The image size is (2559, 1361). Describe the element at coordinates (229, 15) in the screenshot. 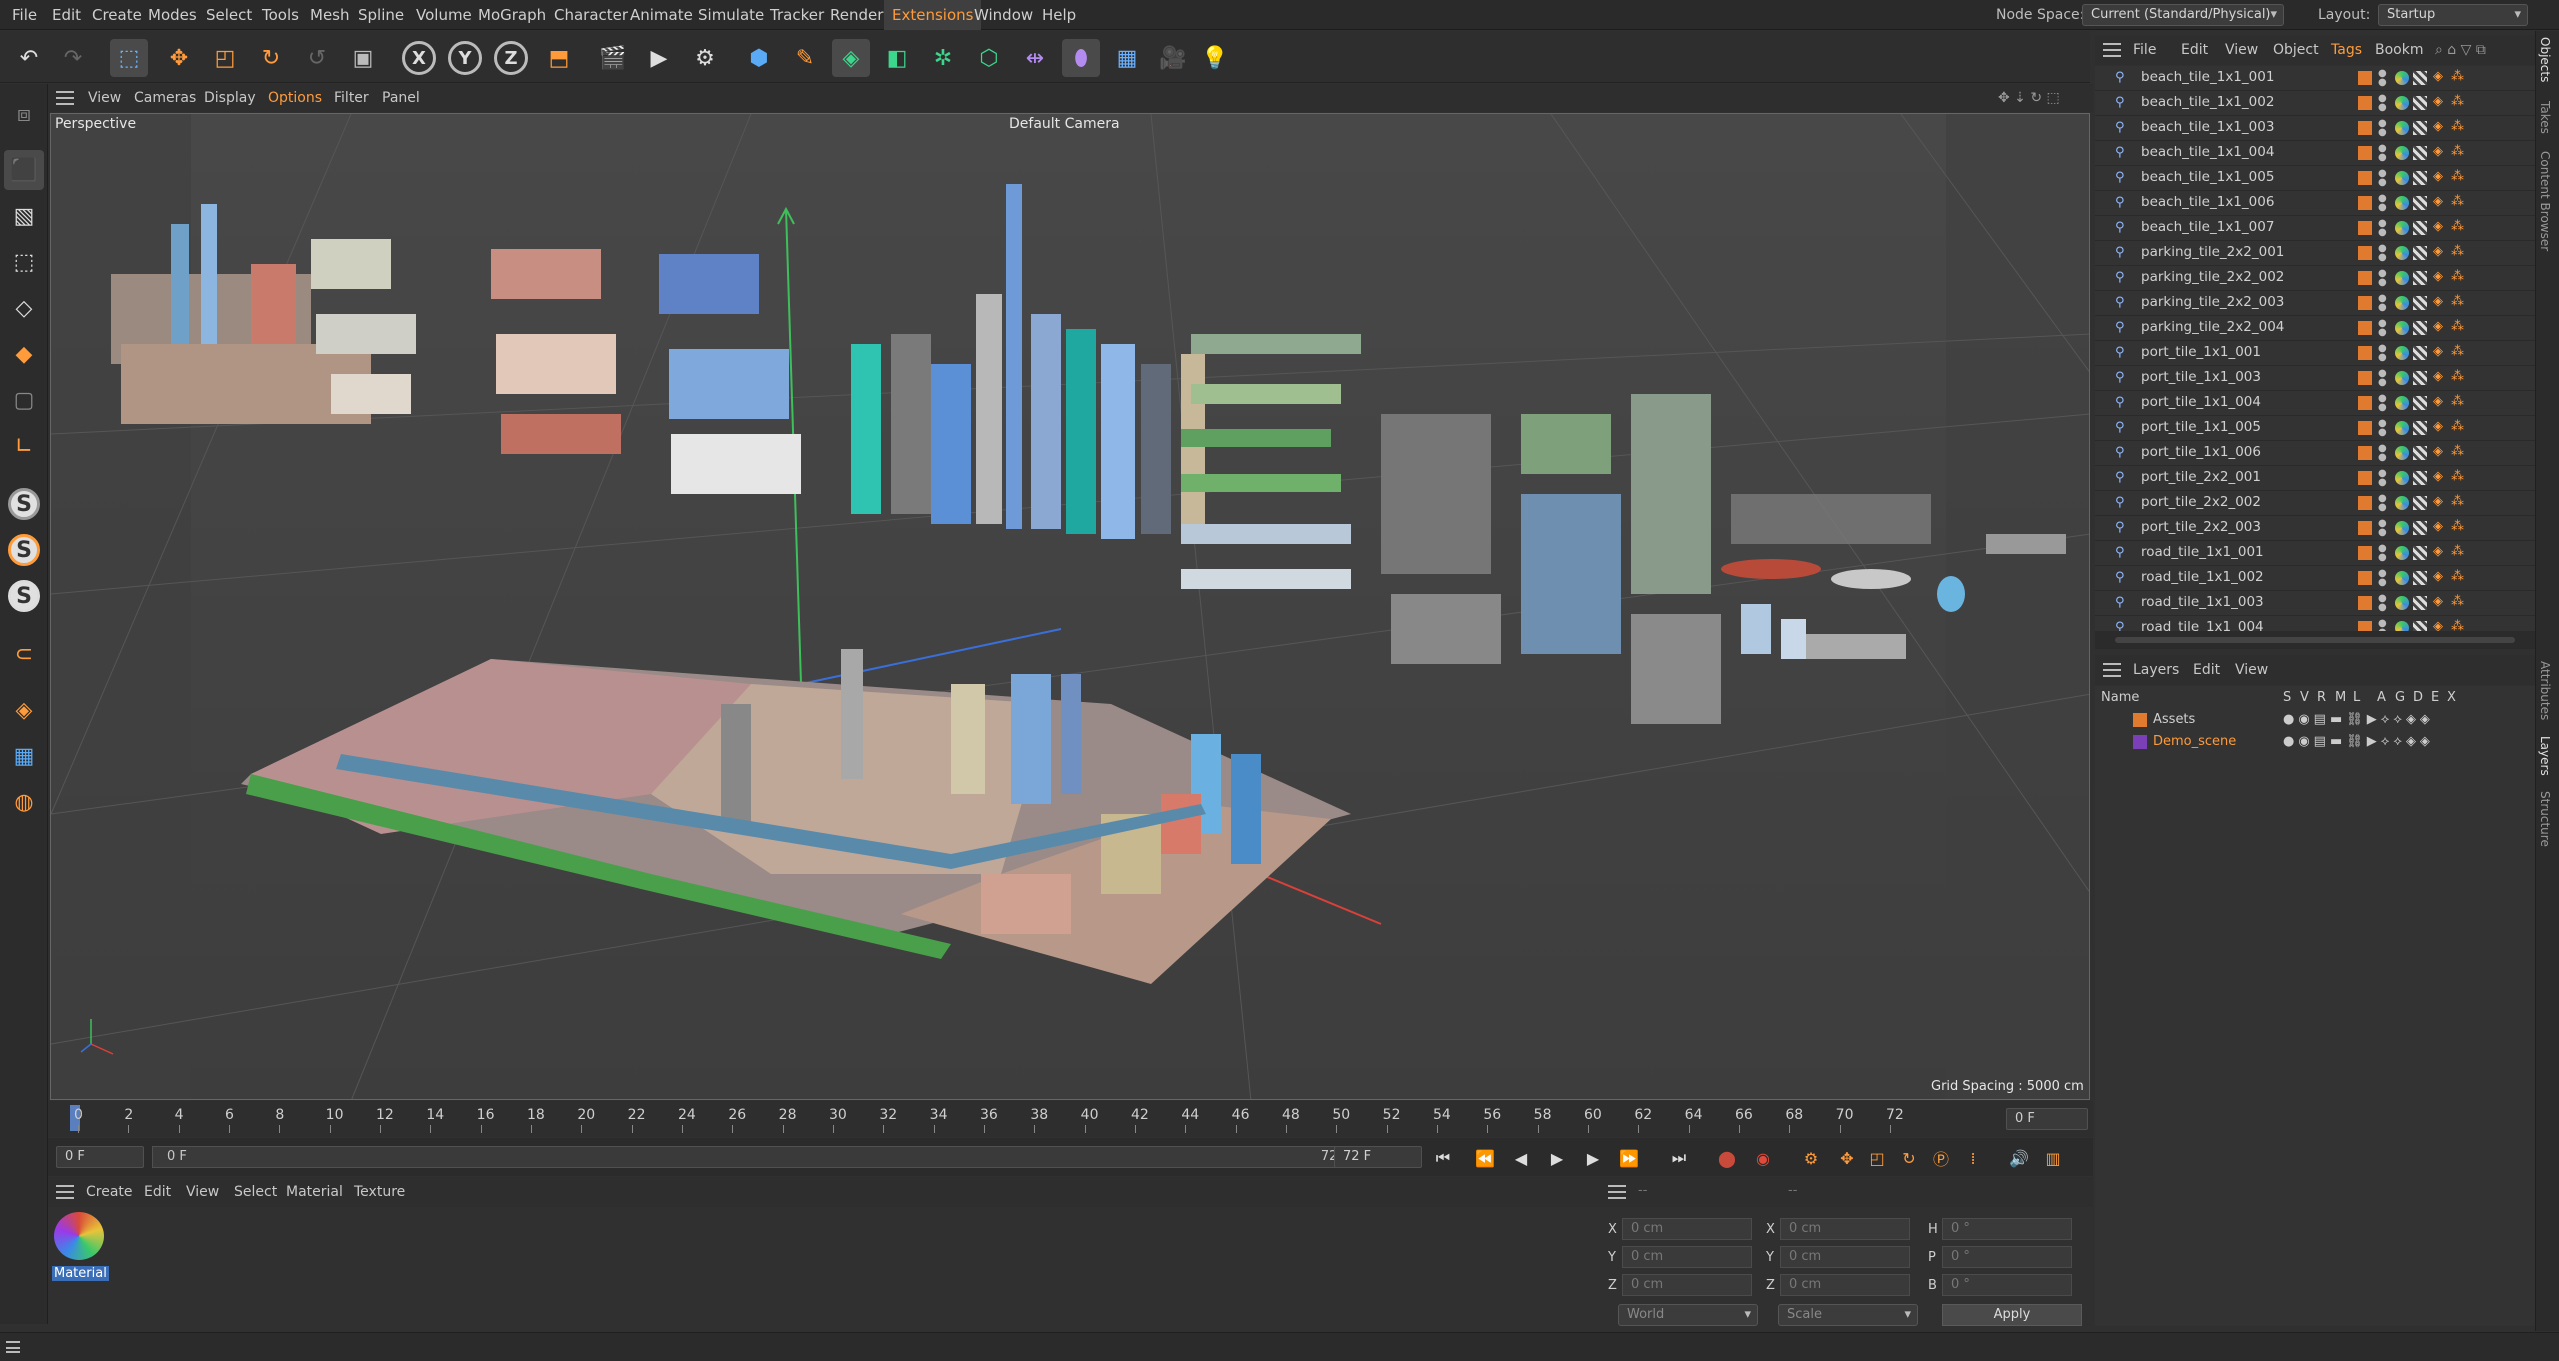

I see `menu-select: Select` at that location.